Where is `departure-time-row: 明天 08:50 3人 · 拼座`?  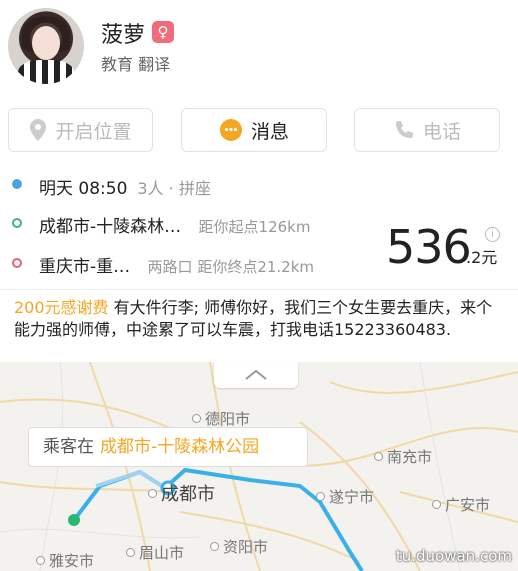
departure-time-row: 明天 08:50 3人 · 拼座 is located at coordinates (125, 186).